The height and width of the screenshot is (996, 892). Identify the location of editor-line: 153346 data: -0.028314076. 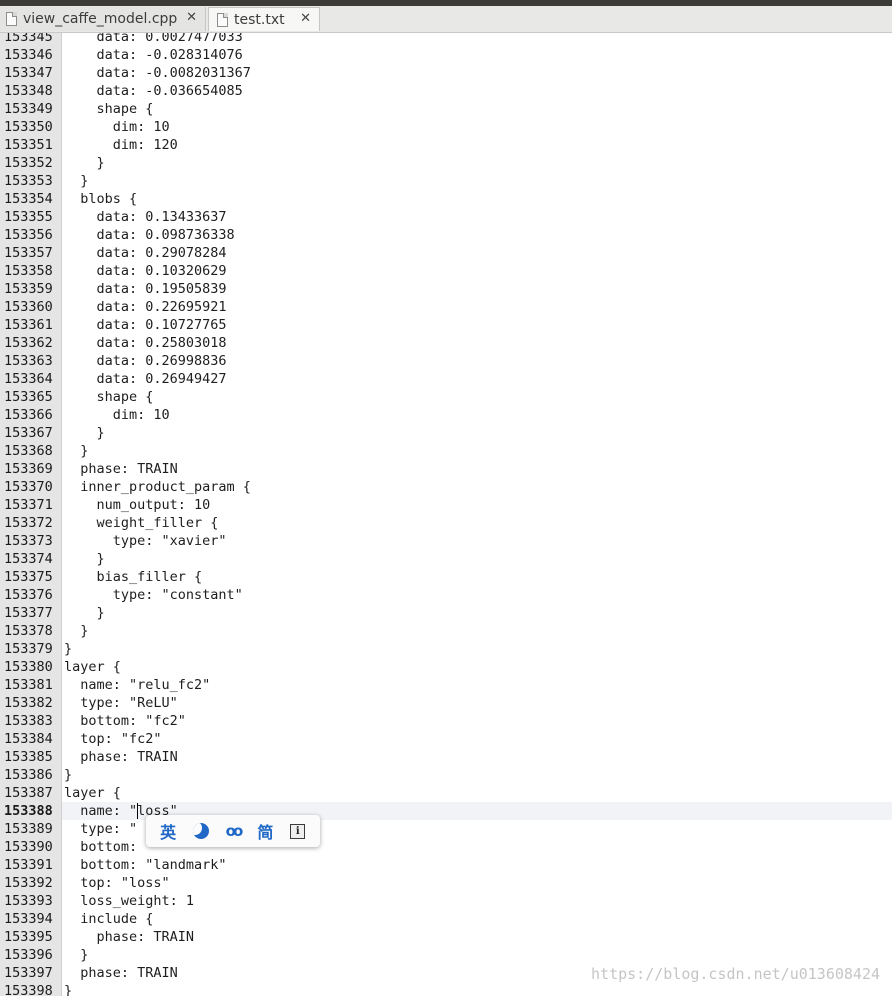
(446, 55).